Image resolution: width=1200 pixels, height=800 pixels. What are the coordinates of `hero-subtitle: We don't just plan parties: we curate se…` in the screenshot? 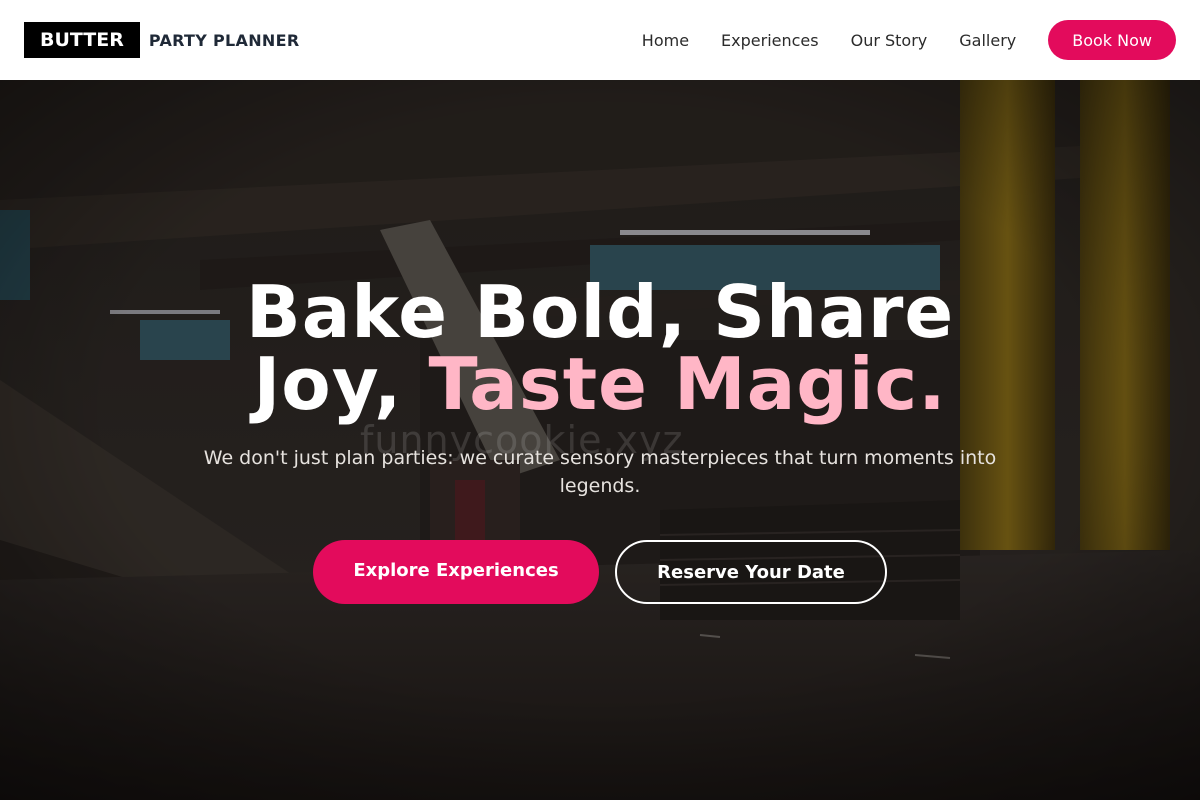 It's located at (600, 472).